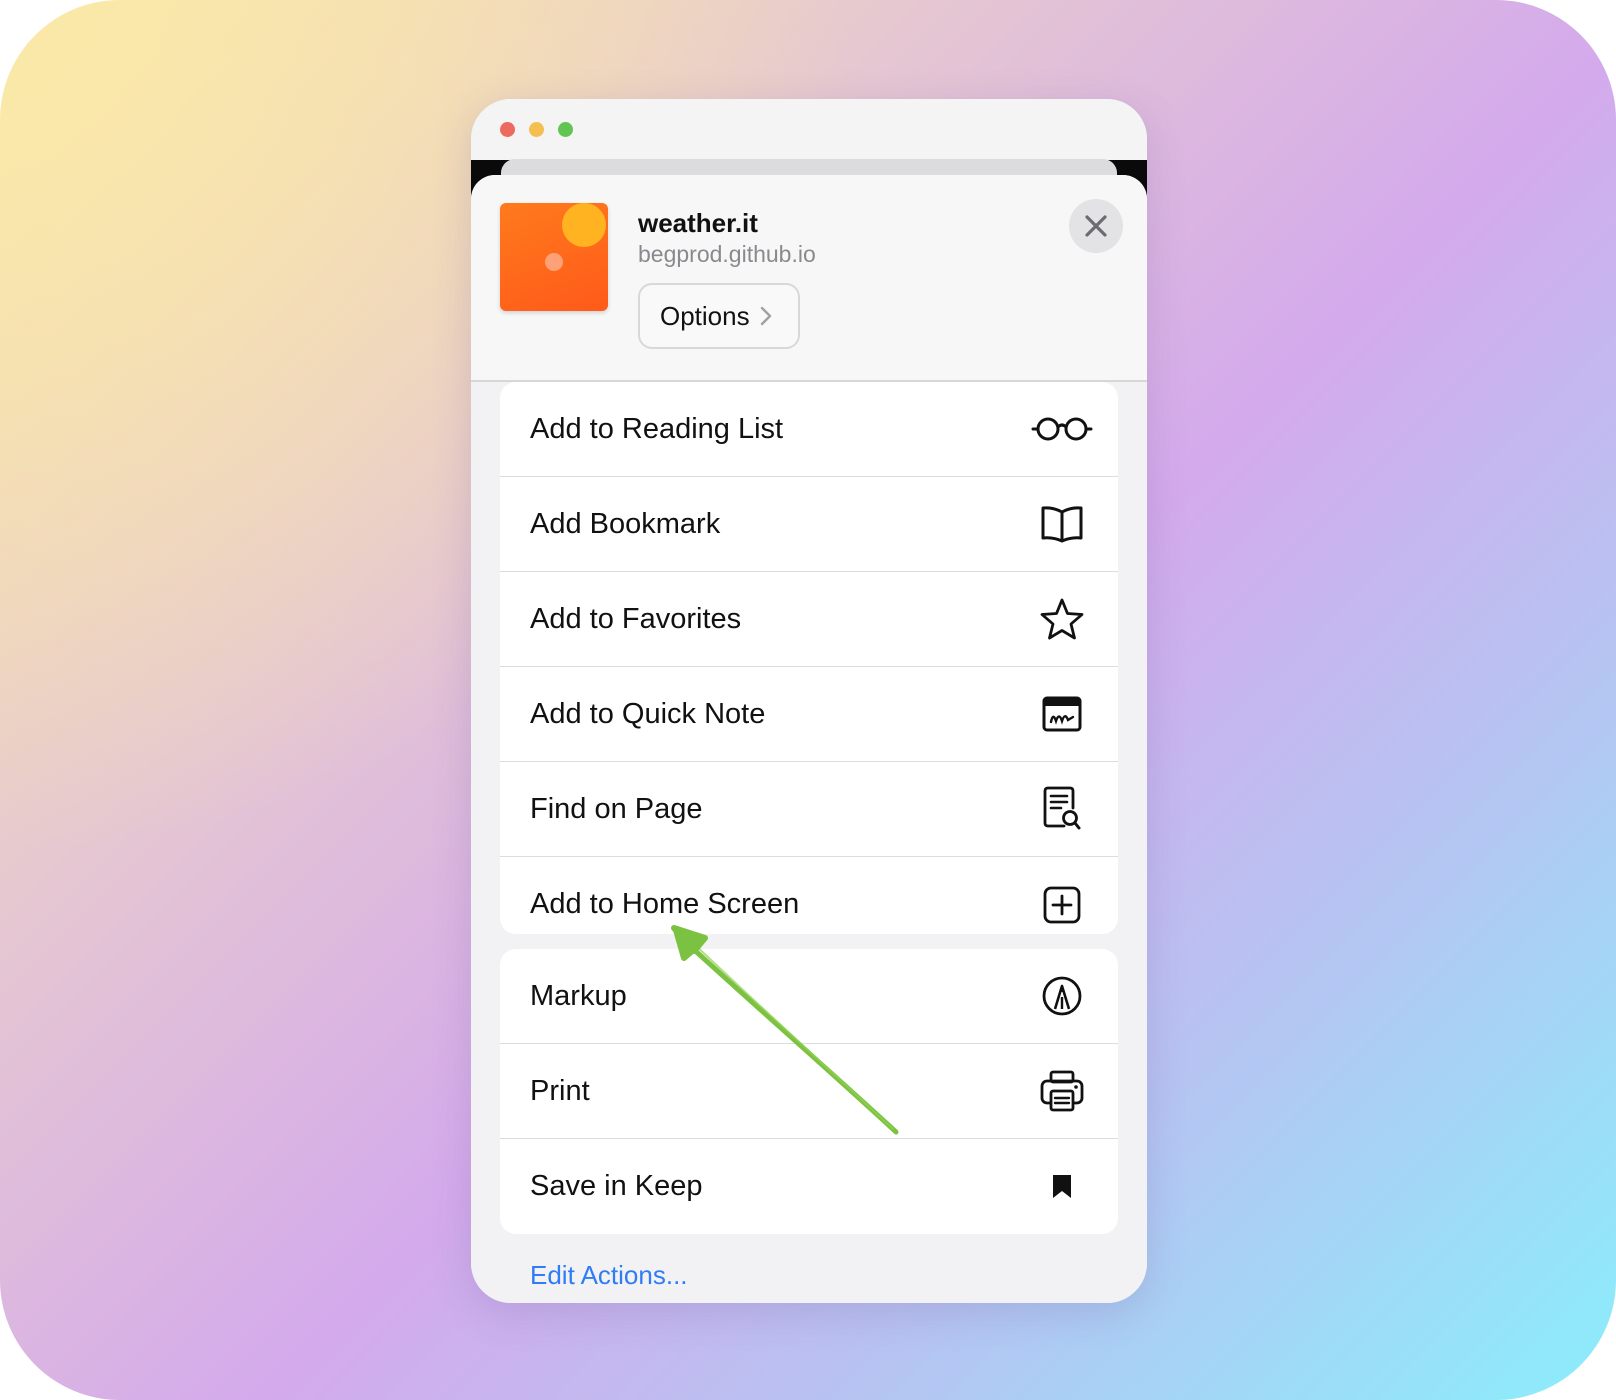 The image size is (1616, 1400). I want to click on window-zoom-button, so click(565, 129).